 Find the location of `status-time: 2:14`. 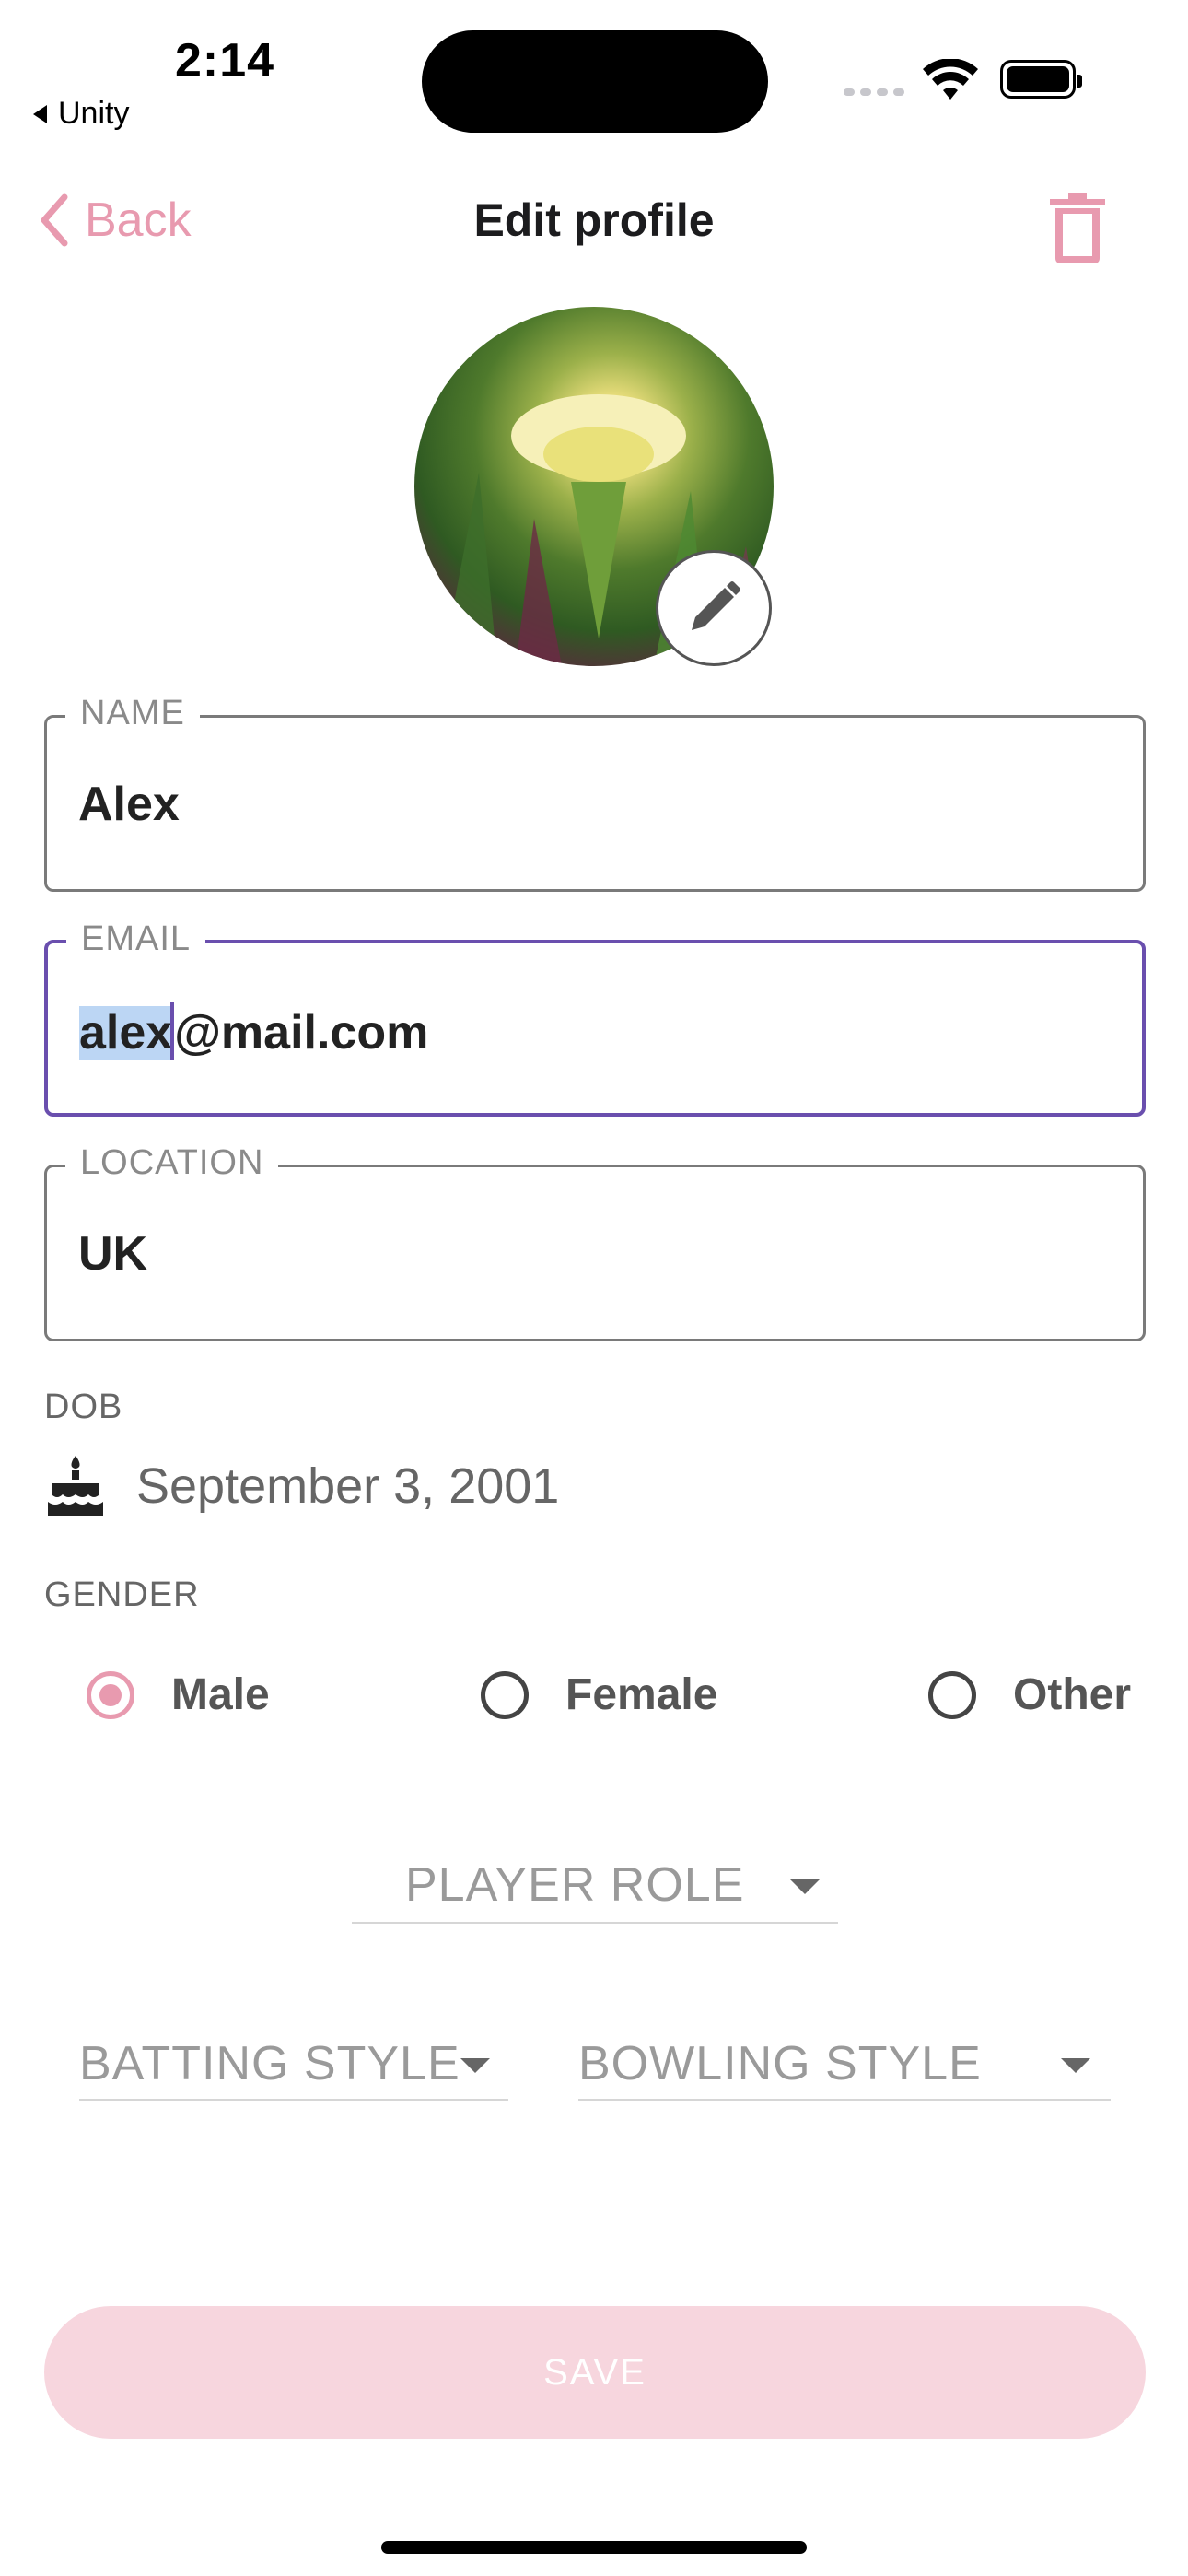

status-time: 2:14 is located at coordinates (225, 61).